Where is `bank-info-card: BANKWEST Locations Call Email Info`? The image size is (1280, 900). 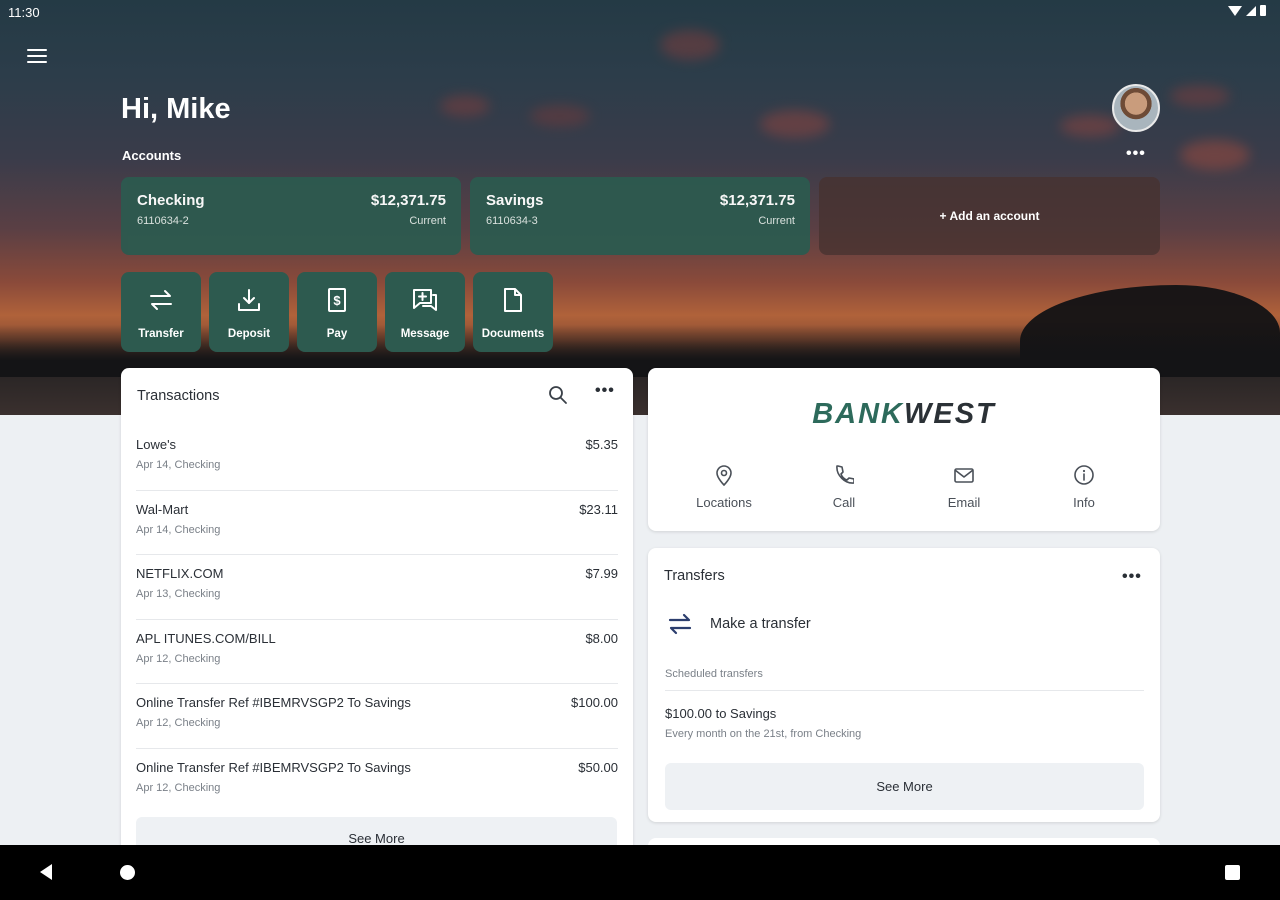
bank-info-card: BANKWEST Locations Call Email Info is located at coordinates (904, 449).